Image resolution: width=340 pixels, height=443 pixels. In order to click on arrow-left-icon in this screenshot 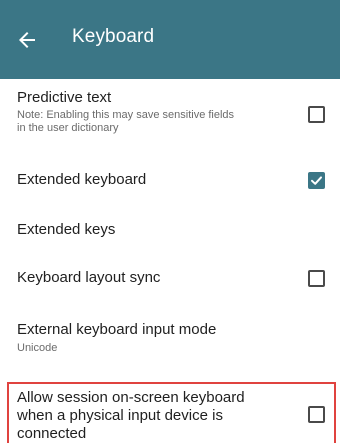, I will do `click(27, 40)`.